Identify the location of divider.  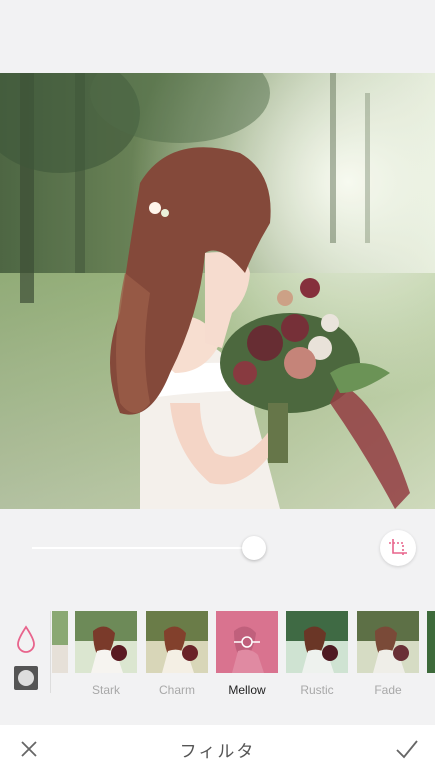
(50, 652).